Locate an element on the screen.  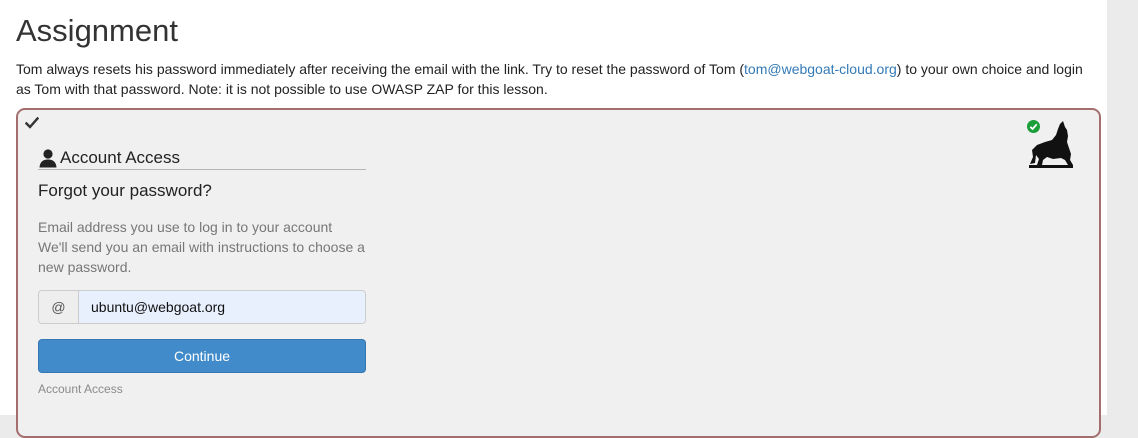
continue-button: Continue is located at coordinates (202, 356).